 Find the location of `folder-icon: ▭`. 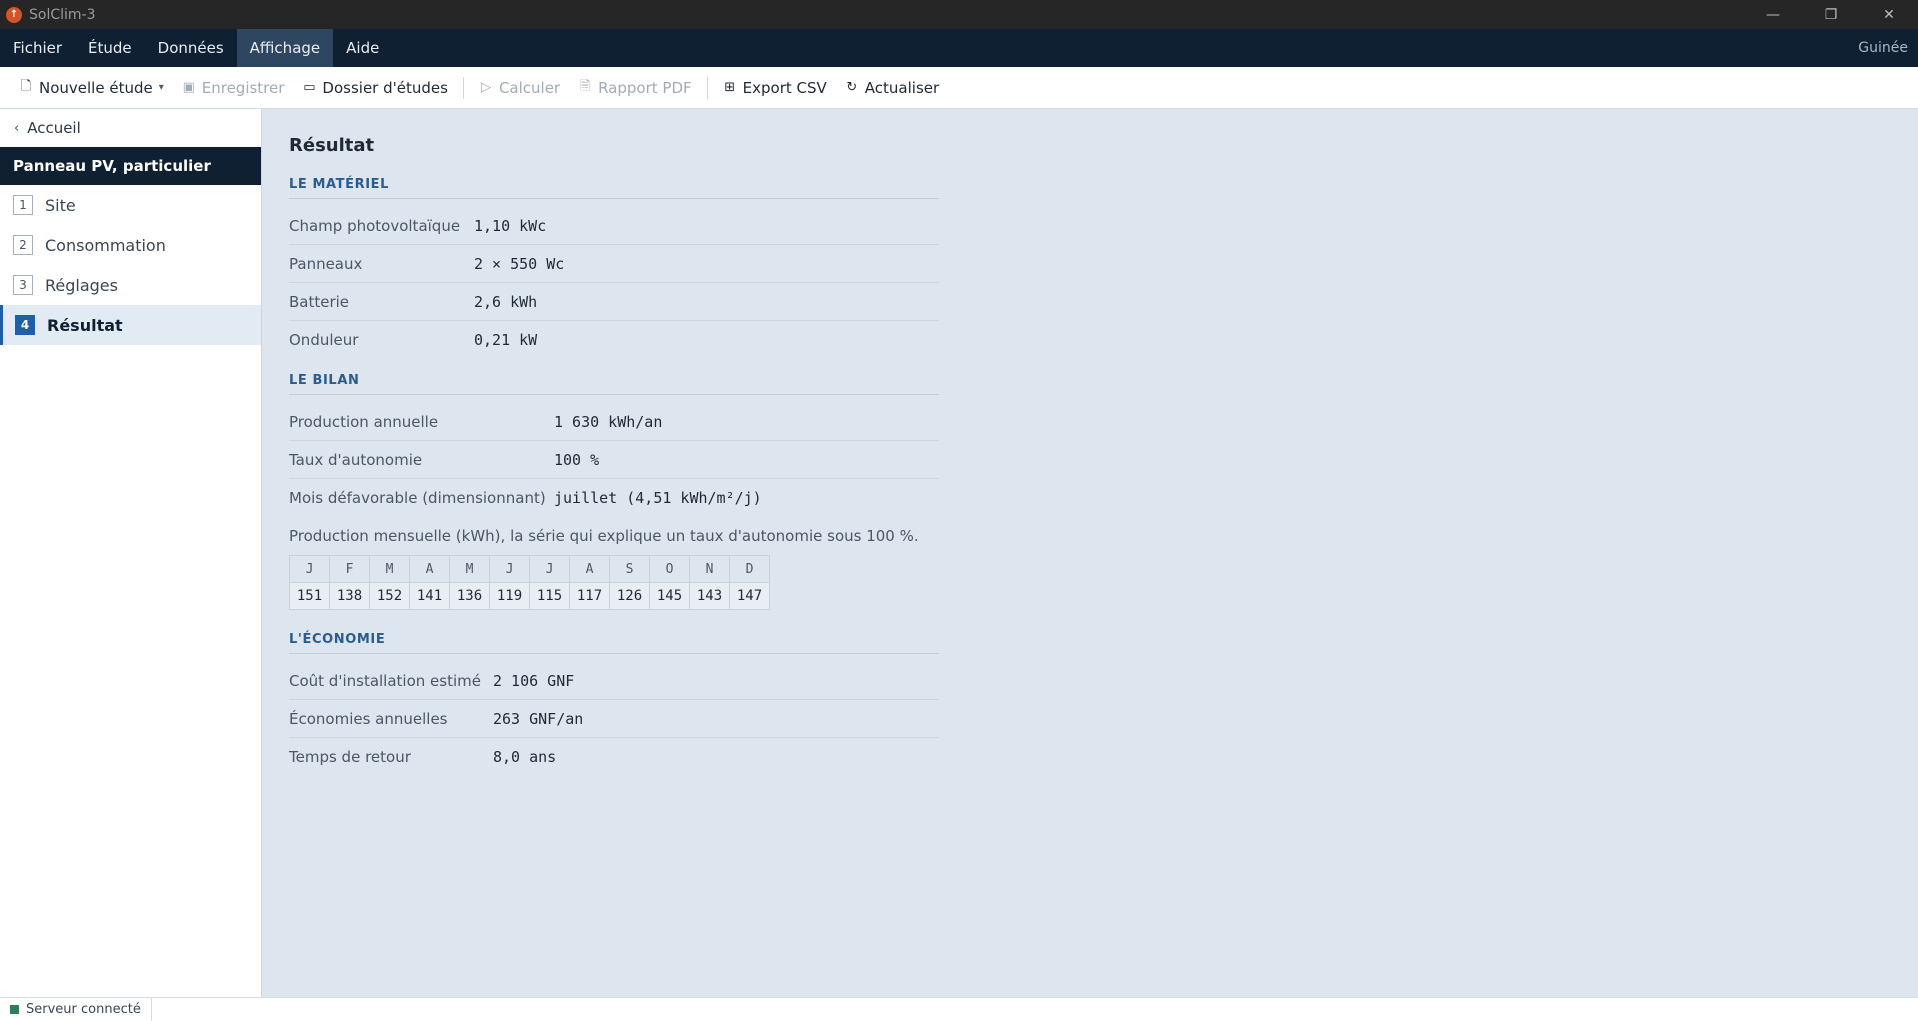

folder-icon: ▭ is located at coordinates (309, 87).